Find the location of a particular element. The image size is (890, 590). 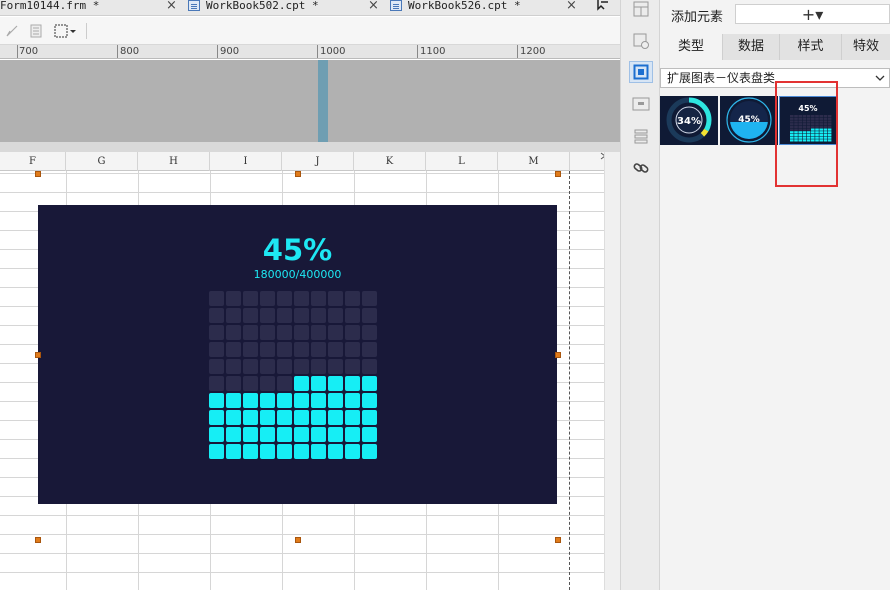

gauge-percent-label: 45% is located at coordinates (297, 250).